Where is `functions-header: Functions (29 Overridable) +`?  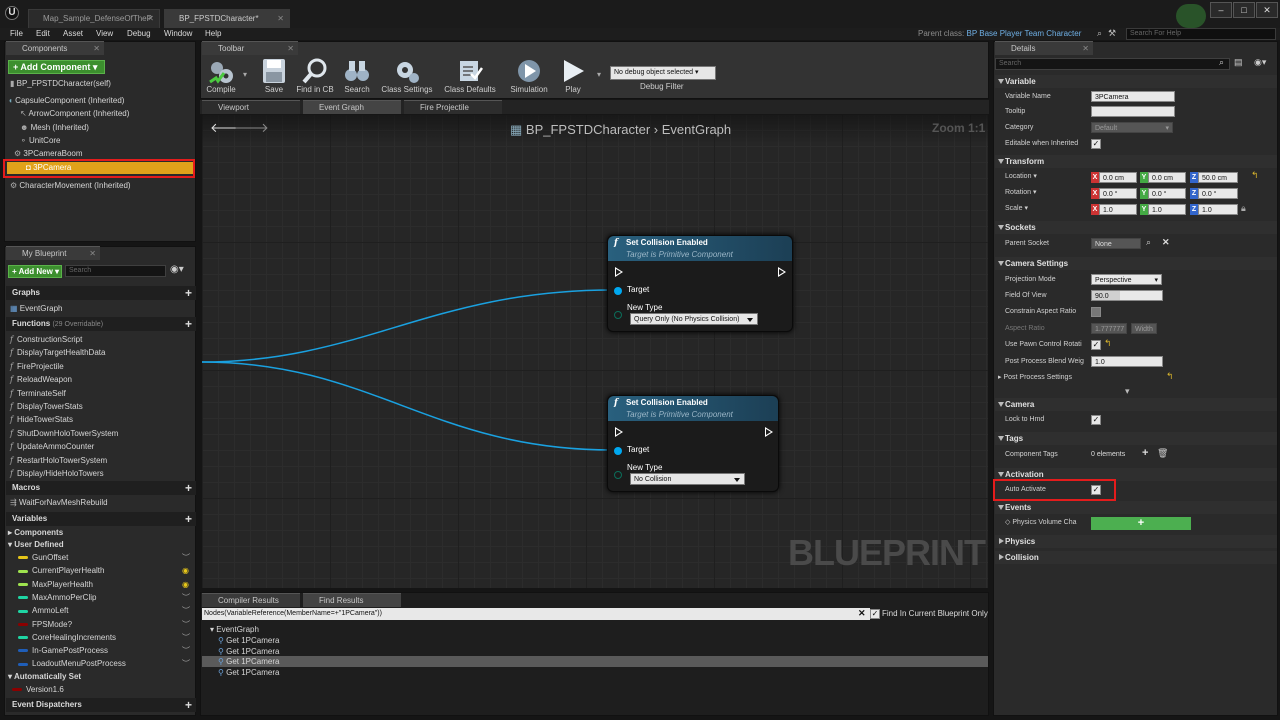 functions-header: Functions (29 Overridable) + is located at coordinates (101, 324).